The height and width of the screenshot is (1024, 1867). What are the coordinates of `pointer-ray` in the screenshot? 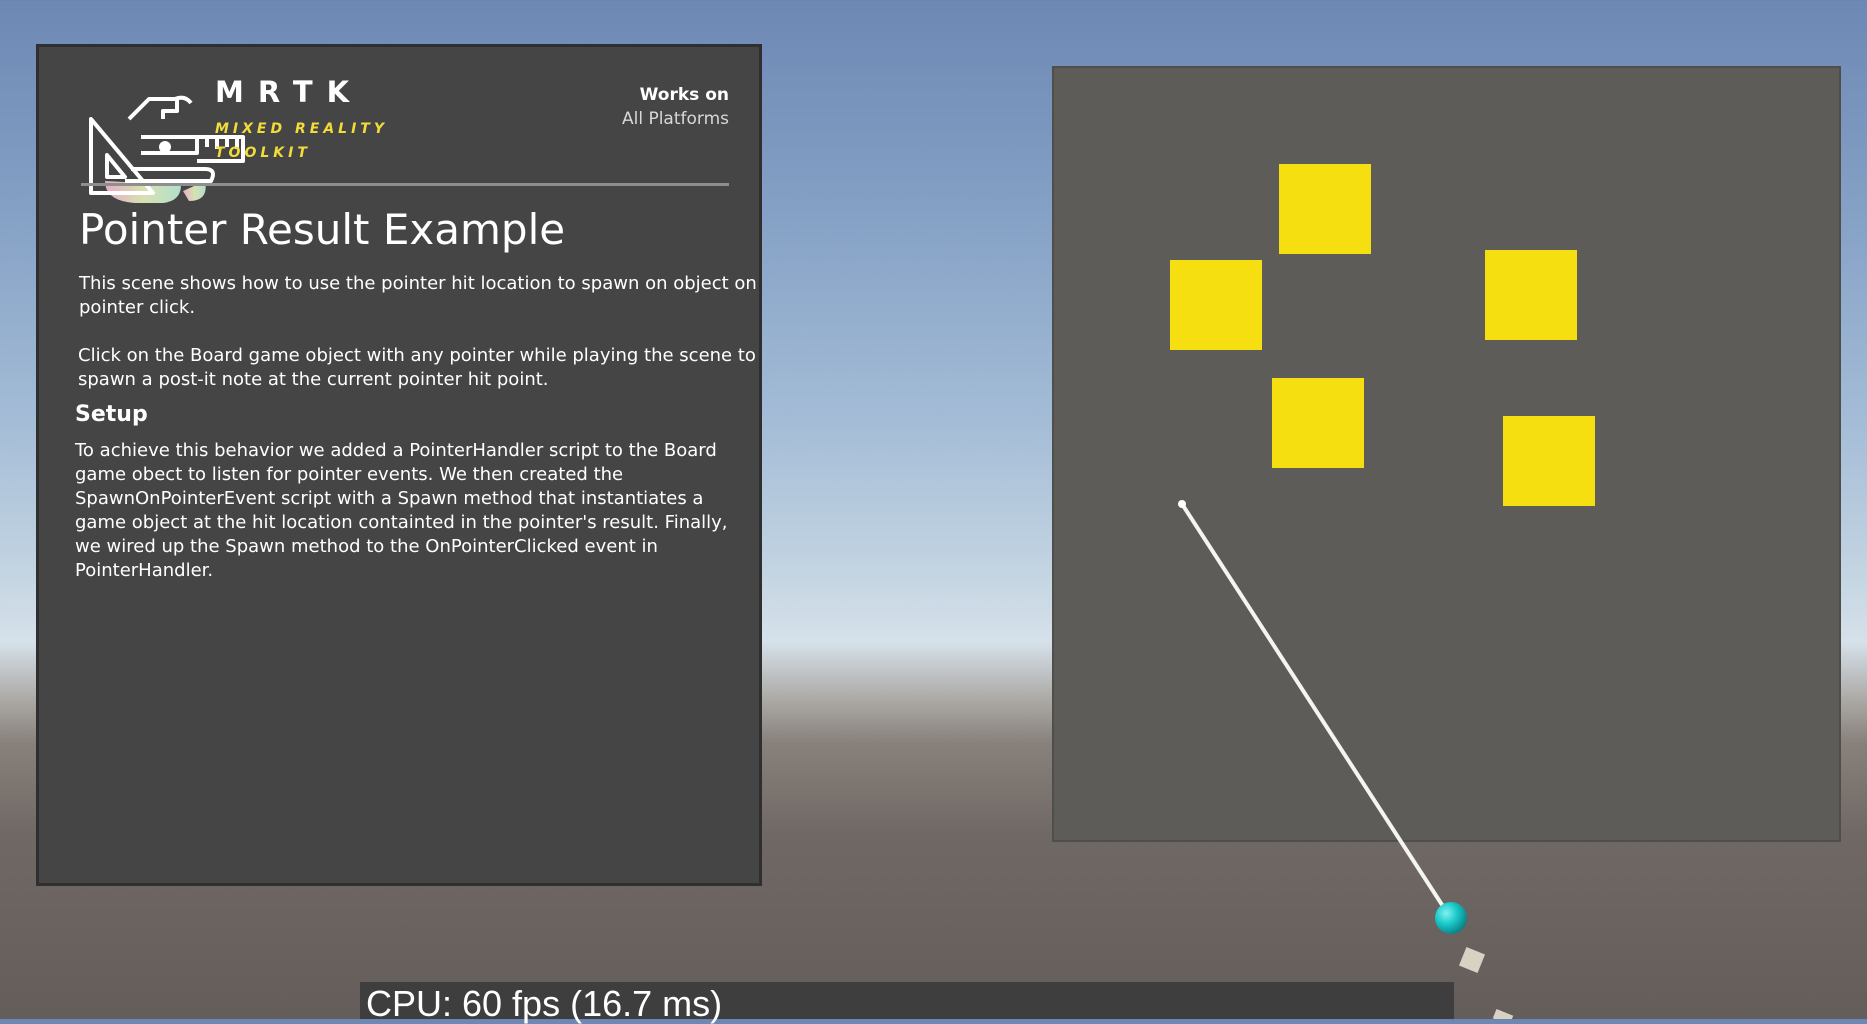 It's located at (1346, 759).